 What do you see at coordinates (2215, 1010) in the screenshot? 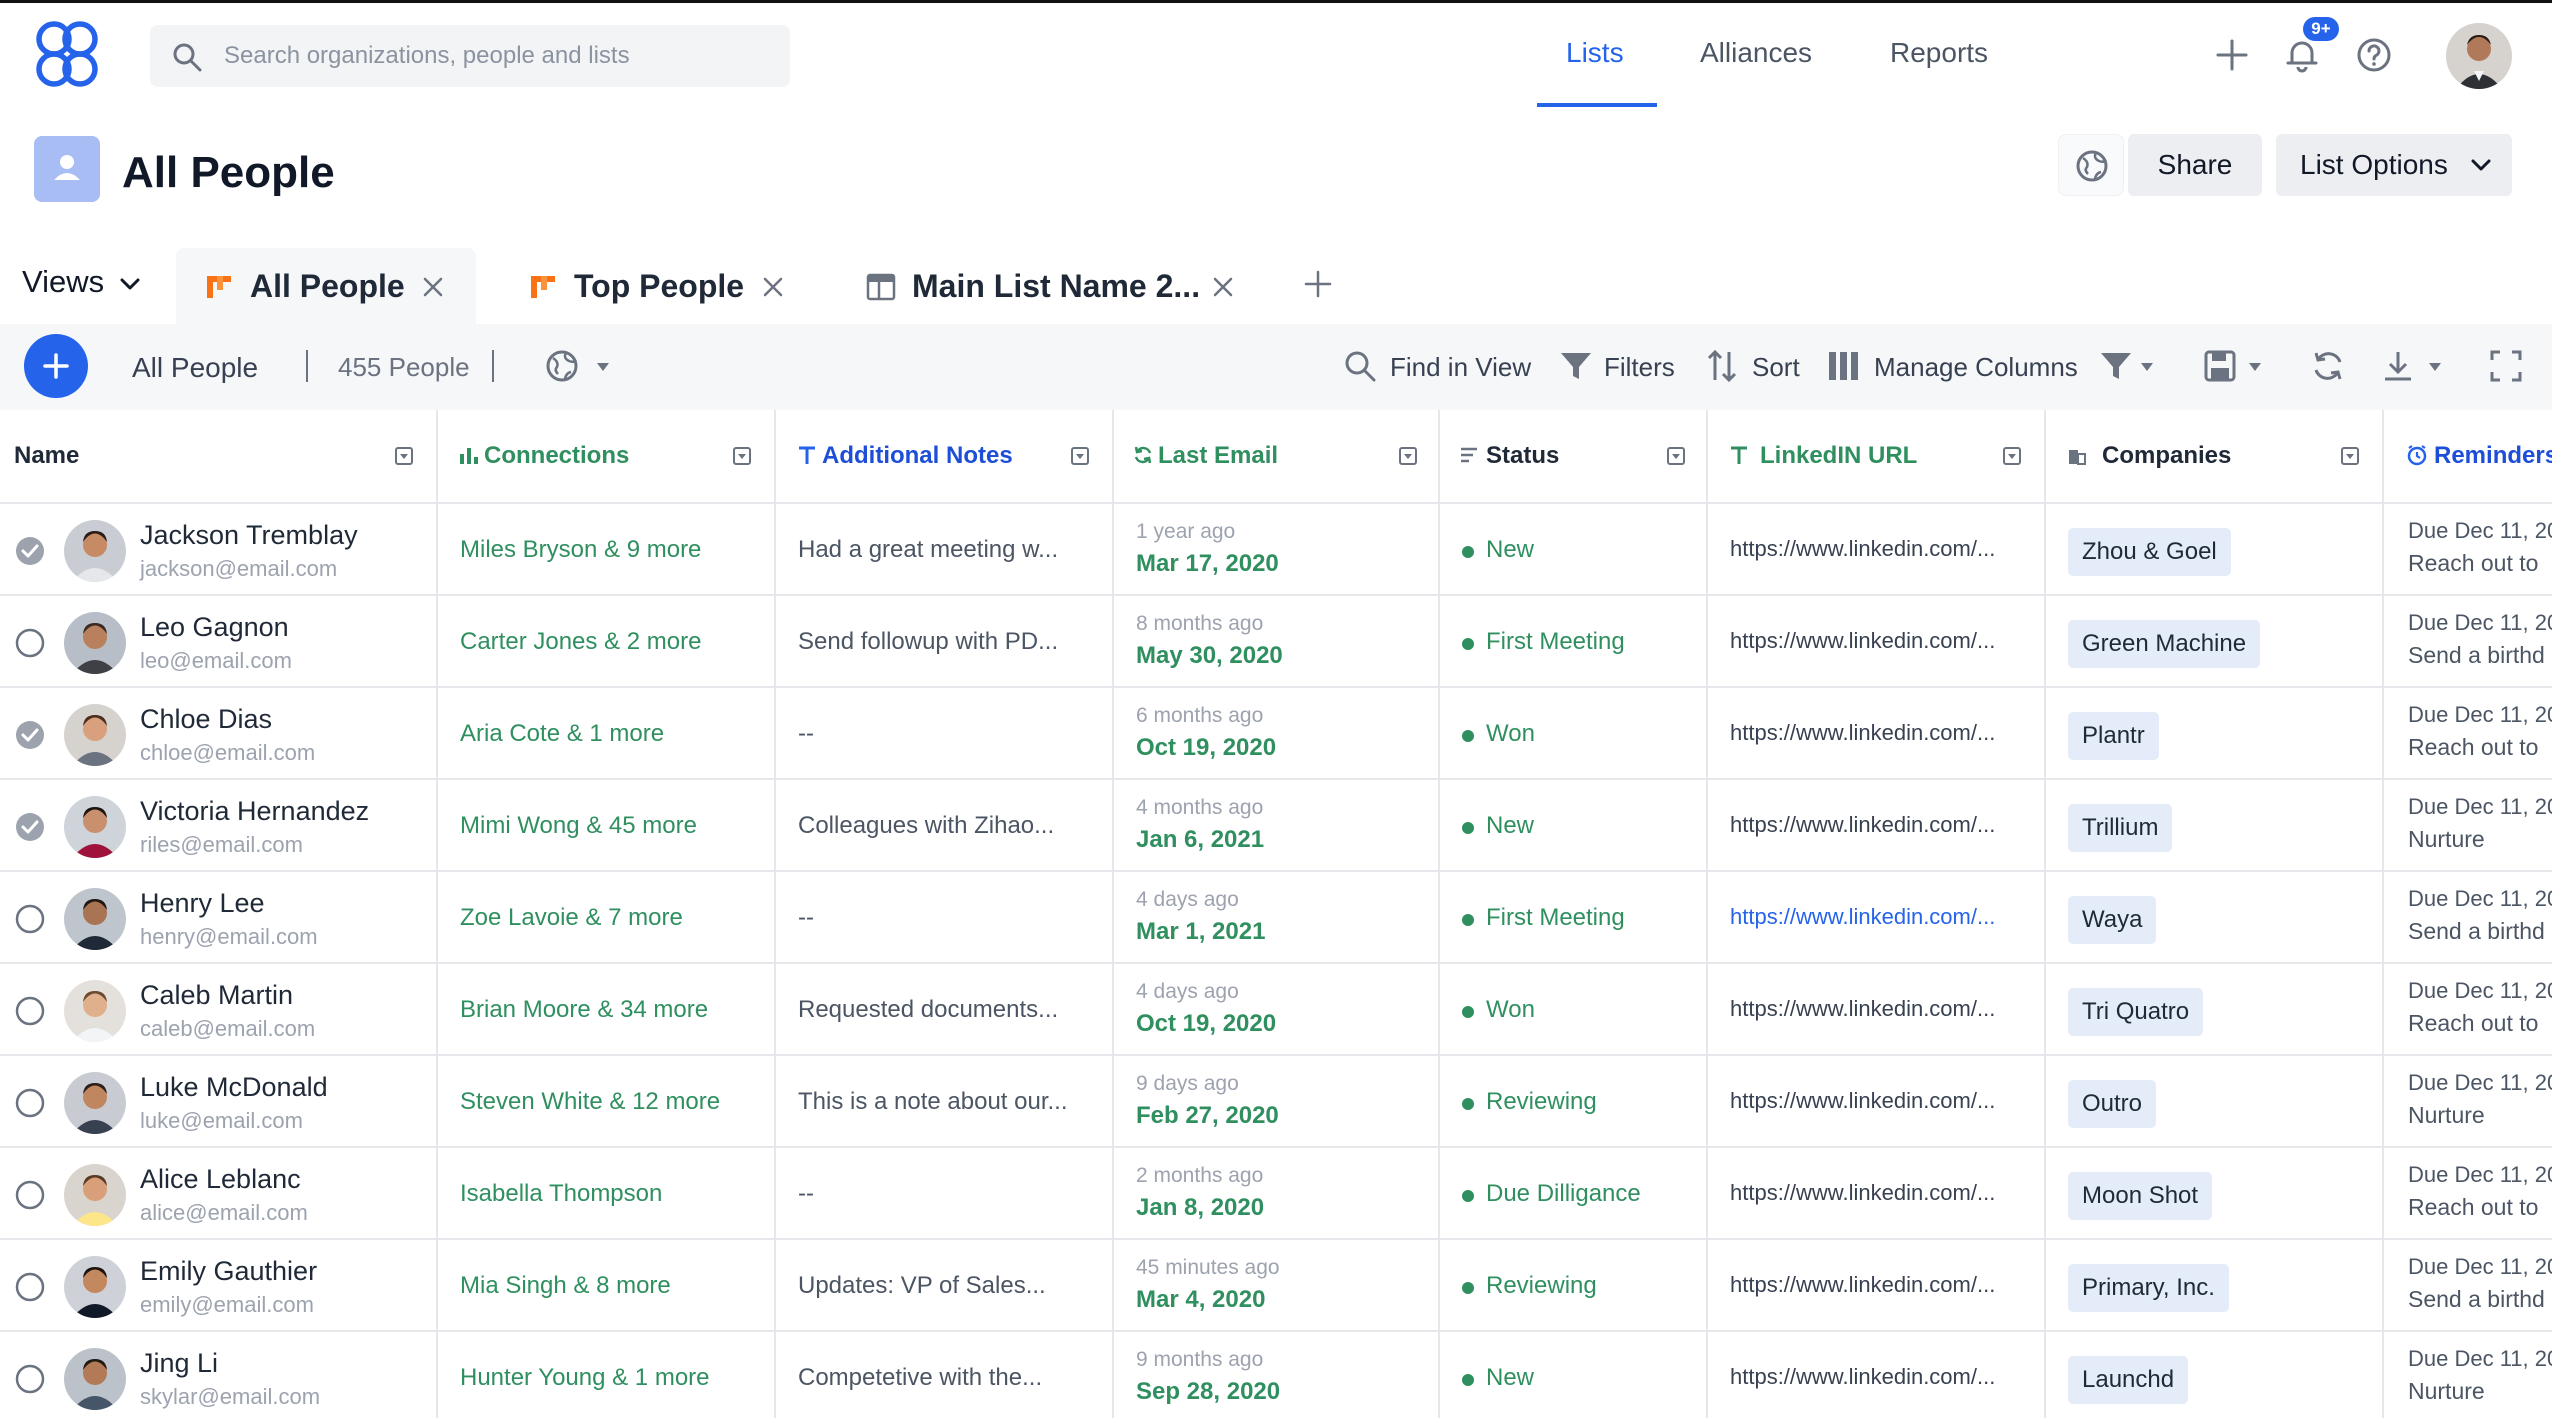
I see `cell-company: Tri Quatro` at bounding box center [2215, 1010].